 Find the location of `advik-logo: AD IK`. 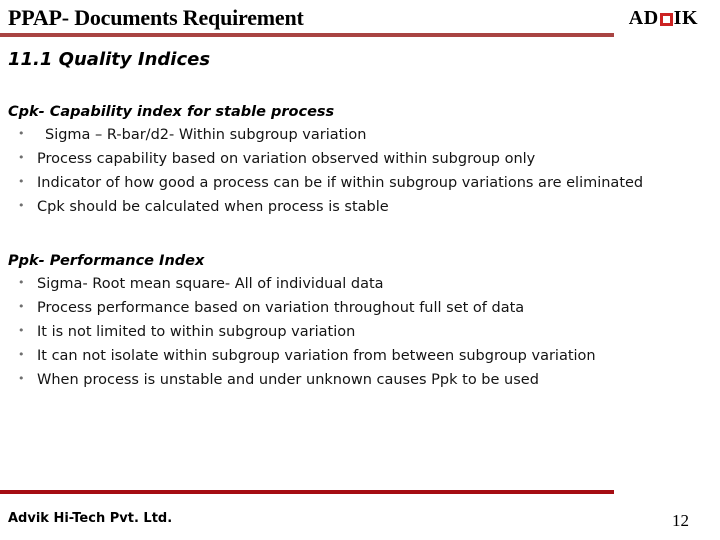

advik-logo: AD IK is located at coordinates (663, 18).